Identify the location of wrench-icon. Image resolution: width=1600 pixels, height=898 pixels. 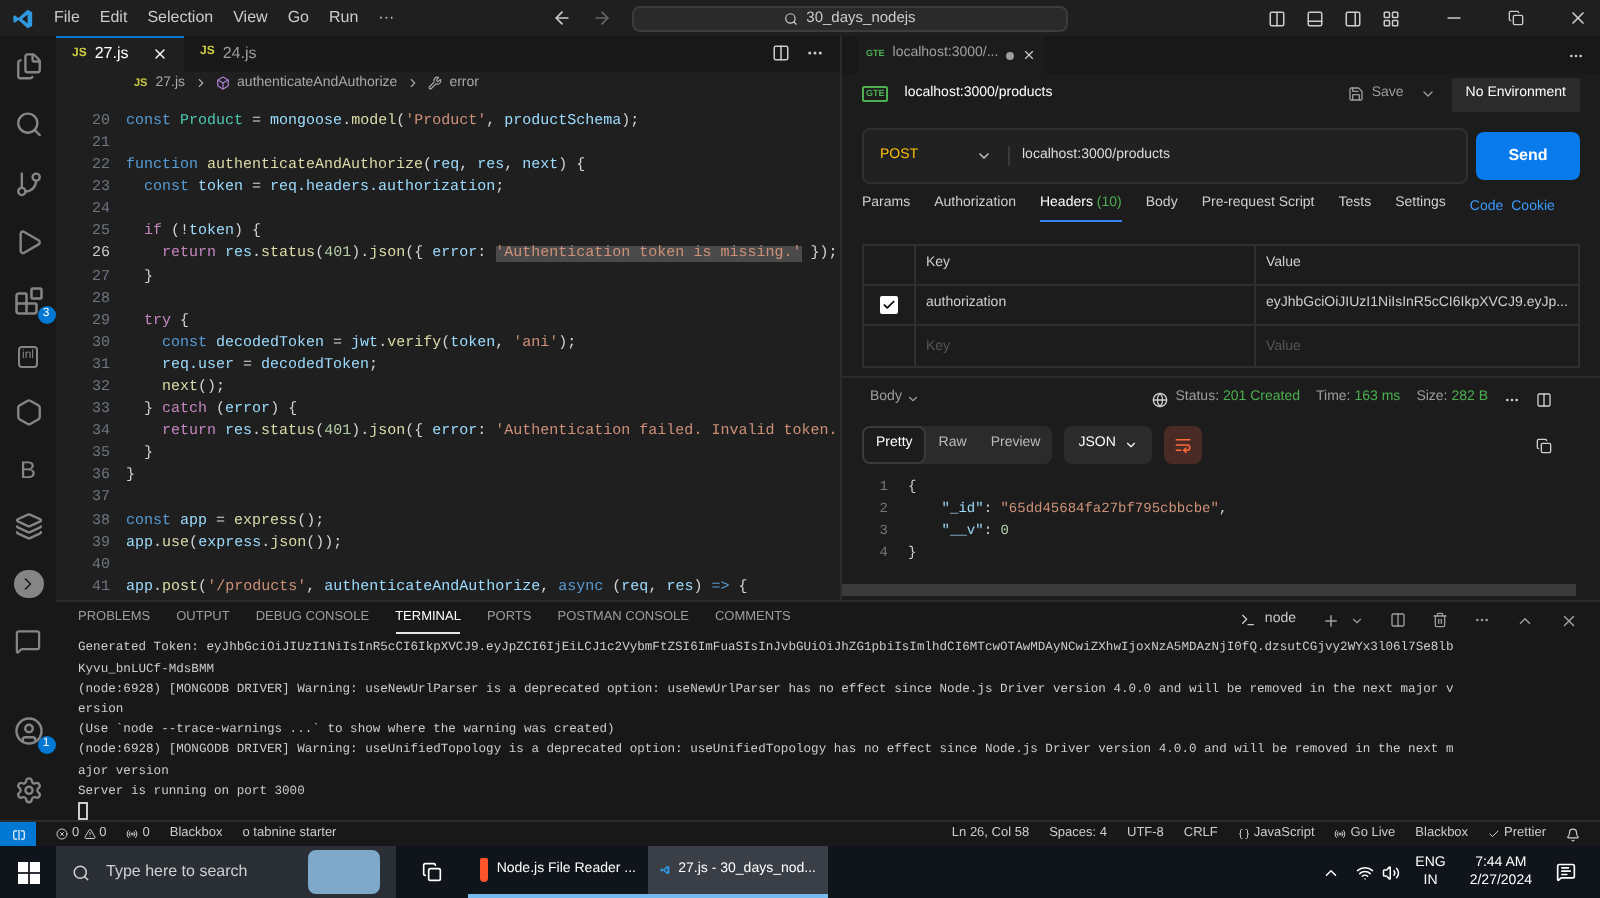
(434, 83).